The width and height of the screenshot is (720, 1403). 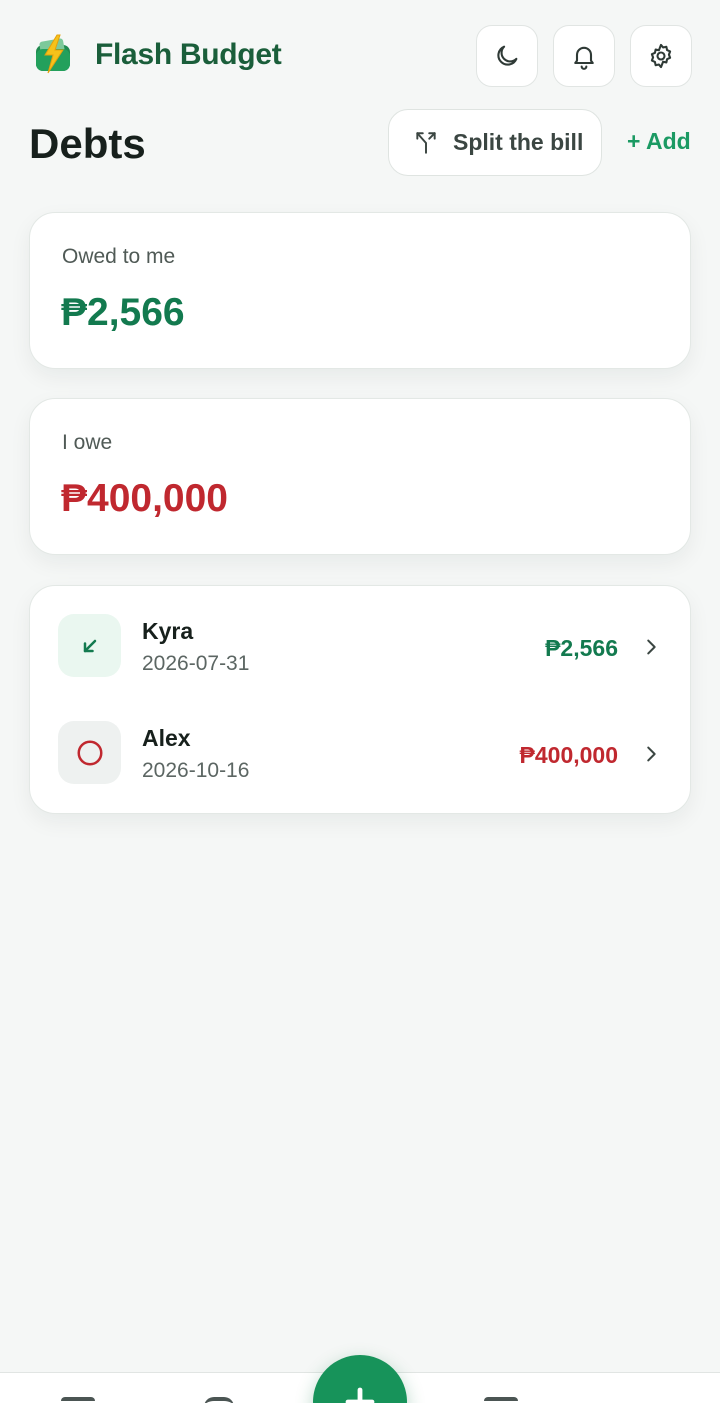 What do you see at coordinates (219, 1400) in the screenshot?
I see `reports-nav-icon` at bounding box center [219, 1400].